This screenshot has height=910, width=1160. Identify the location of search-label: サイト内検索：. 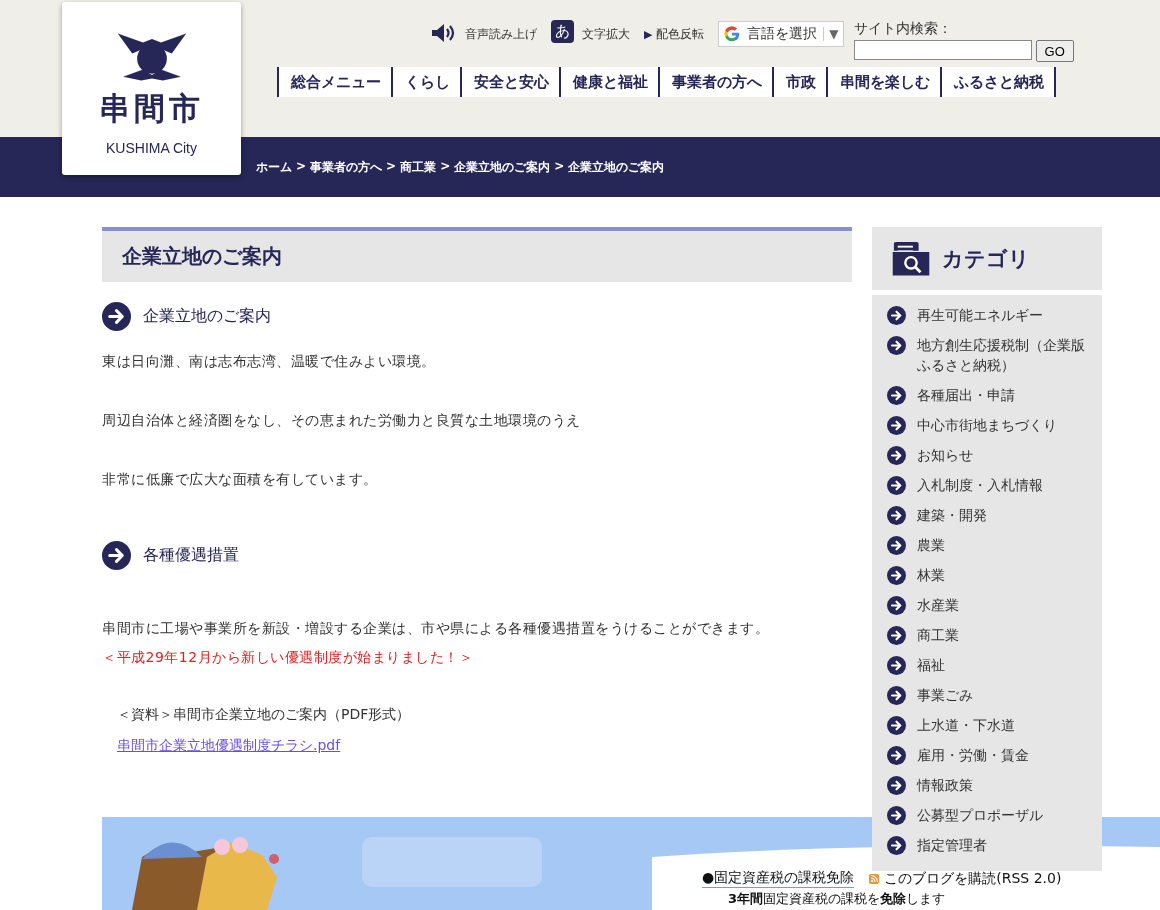
(903, 29).